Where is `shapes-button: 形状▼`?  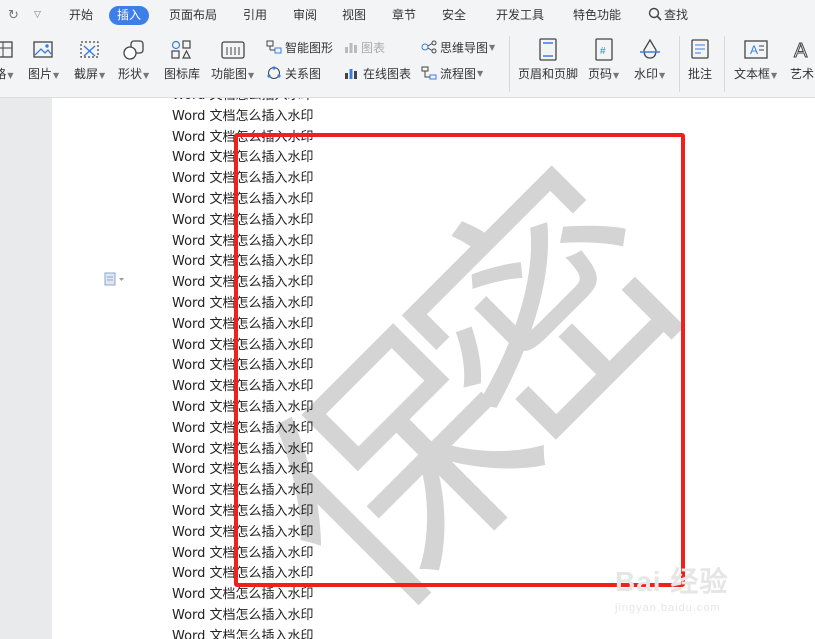
shapes-button: 形状▼ is located at coordinates (133, 56).